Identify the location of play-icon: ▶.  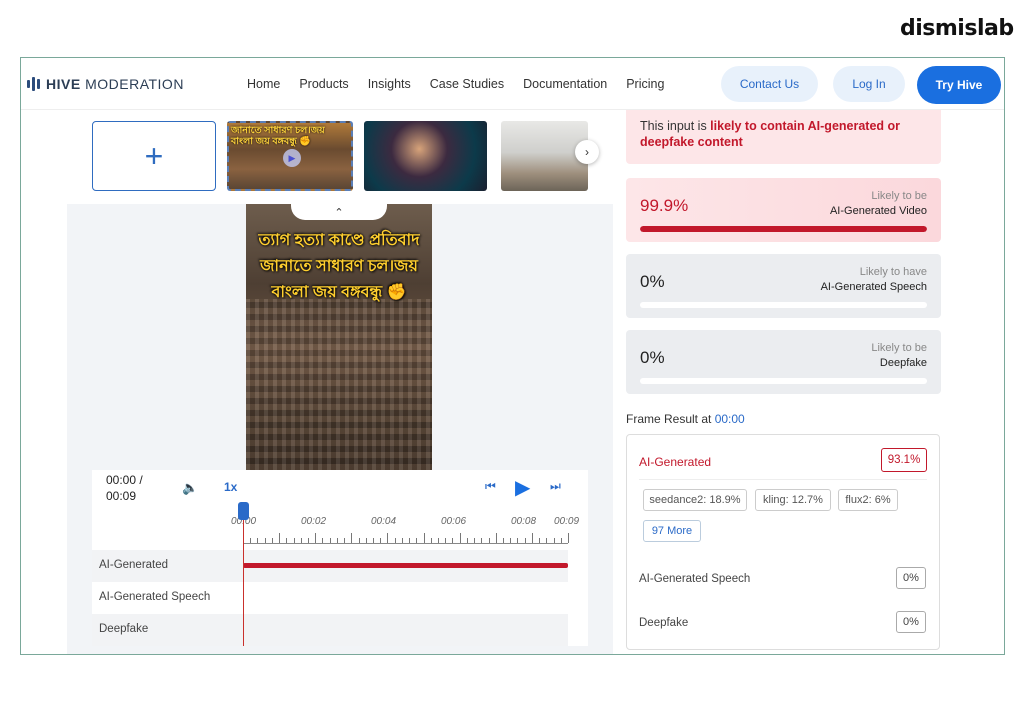
(292, 158).